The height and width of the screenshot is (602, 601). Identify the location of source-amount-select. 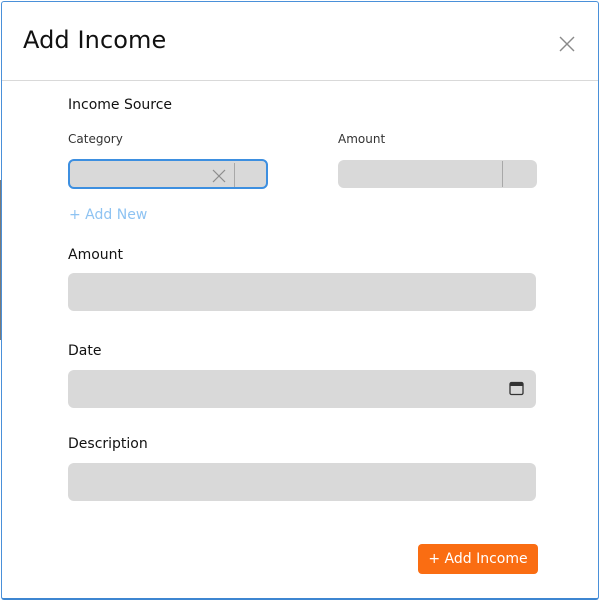
(437, 174).